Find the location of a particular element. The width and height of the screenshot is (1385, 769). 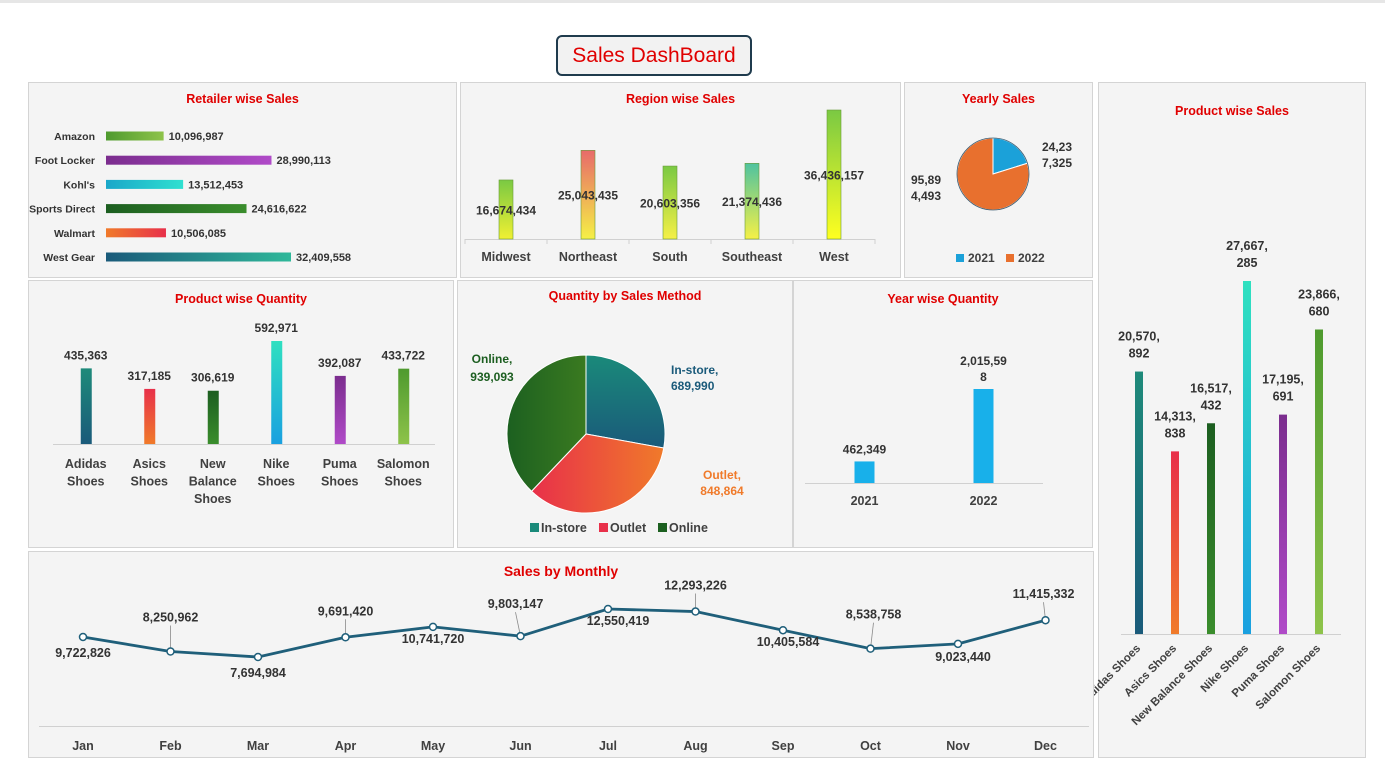

data-label: 20,570, 892 is located at coordinates (1139, 345).